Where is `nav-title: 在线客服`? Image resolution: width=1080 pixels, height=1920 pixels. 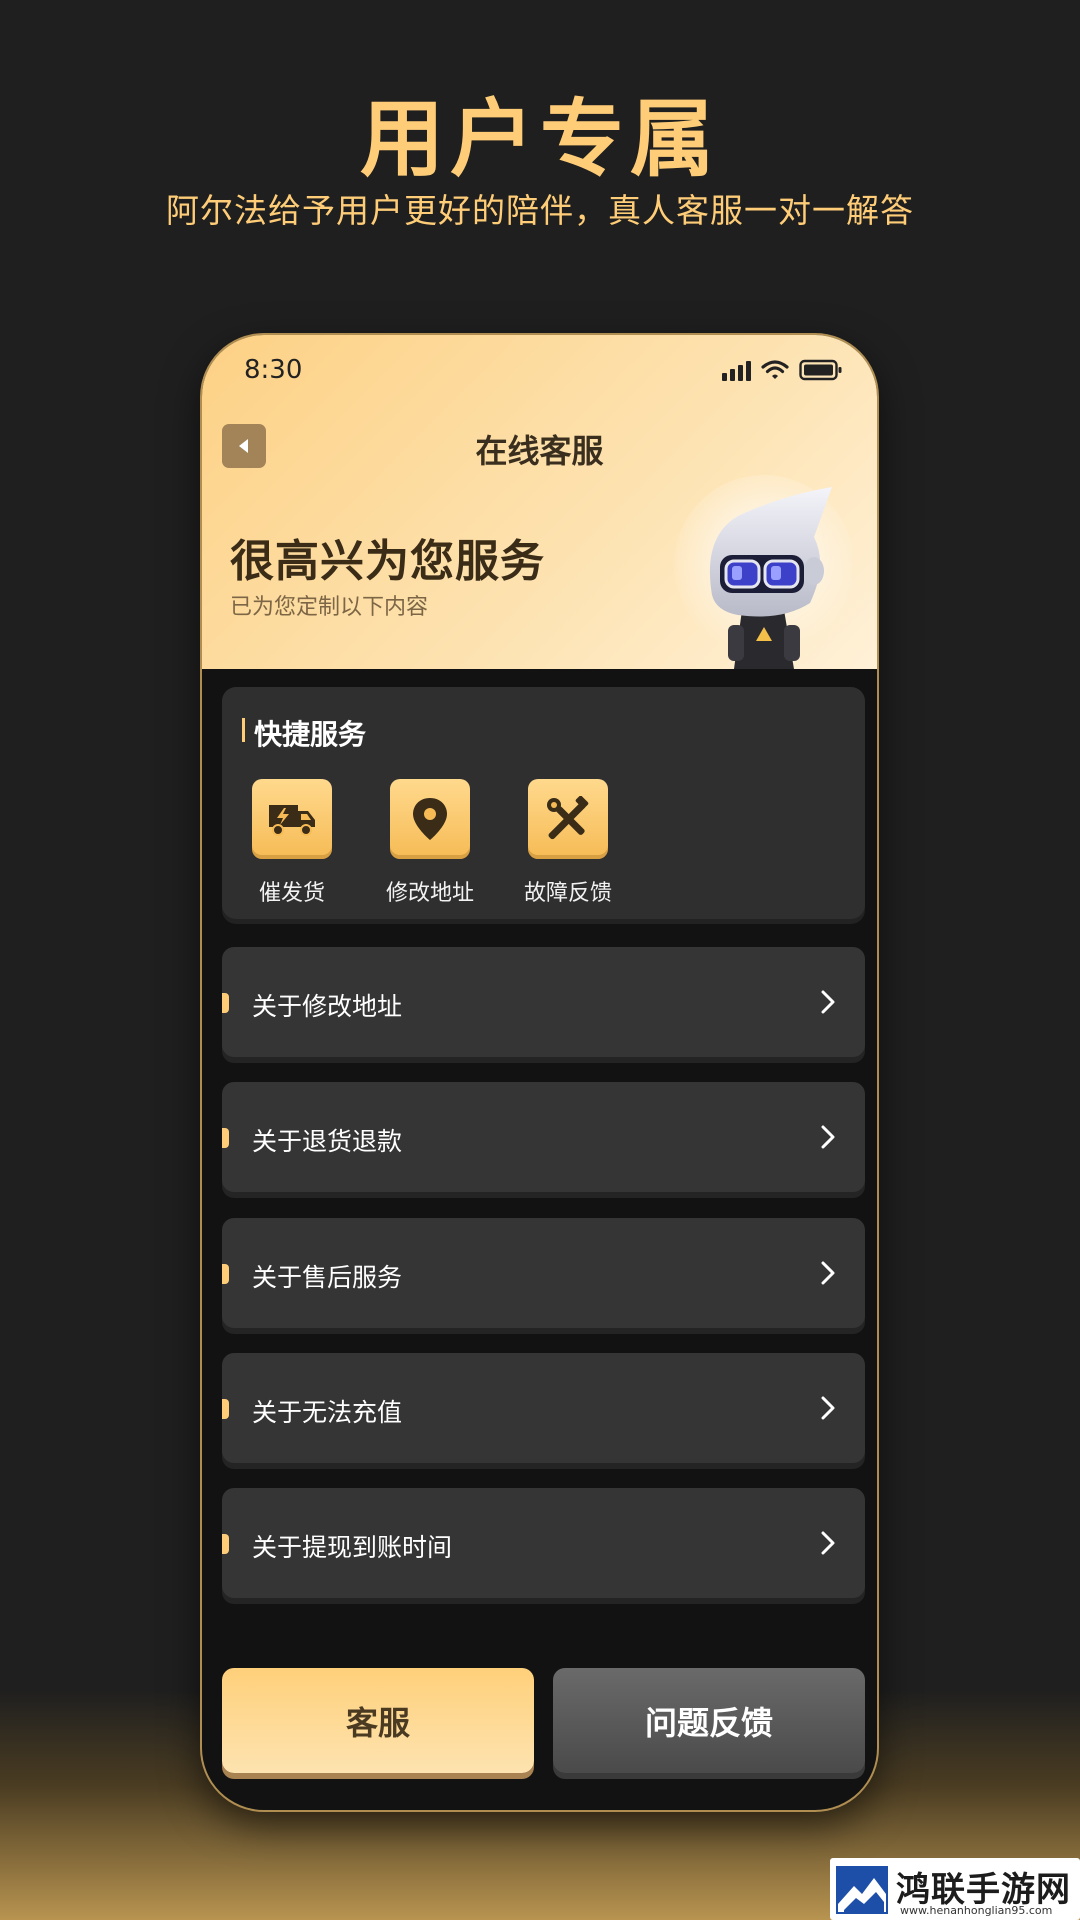 nav-title: 在线客服 is located at coordinates (539, 451).